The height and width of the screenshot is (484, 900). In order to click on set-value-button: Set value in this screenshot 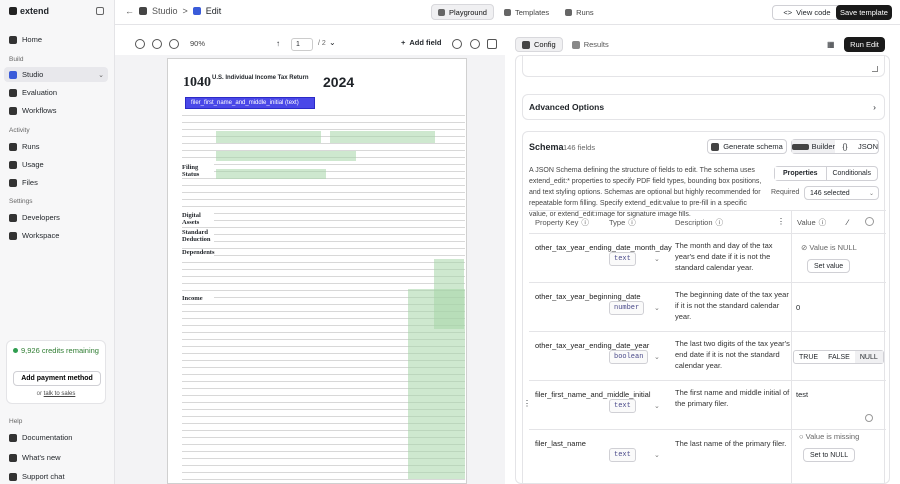, I will do `click(829, 266)`.